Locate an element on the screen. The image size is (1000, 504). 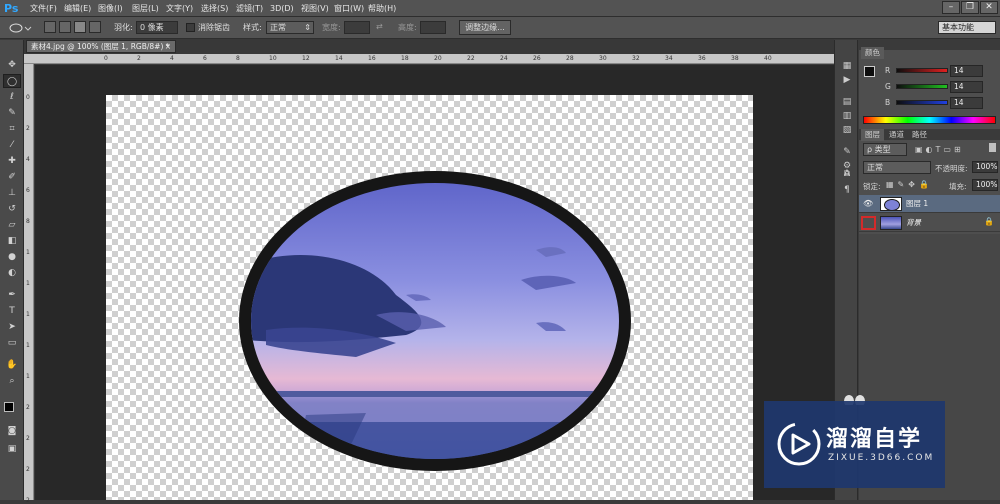
filter-toggle-icon is located at coordinates (992, 147).